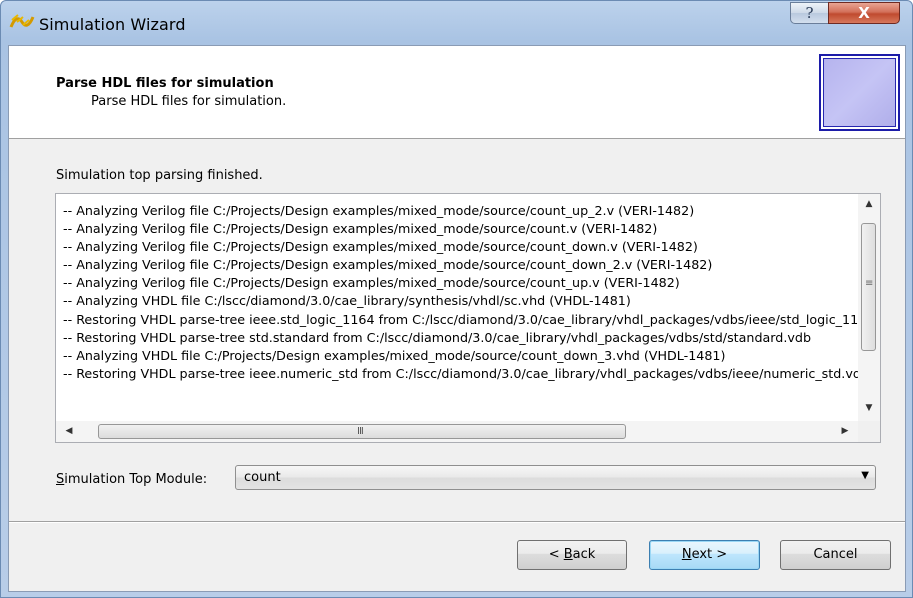 Image resolution: width=913 pixels, height=598 pixels. I want to click on top-module-dropdown: count ▼, so click(555, 477).